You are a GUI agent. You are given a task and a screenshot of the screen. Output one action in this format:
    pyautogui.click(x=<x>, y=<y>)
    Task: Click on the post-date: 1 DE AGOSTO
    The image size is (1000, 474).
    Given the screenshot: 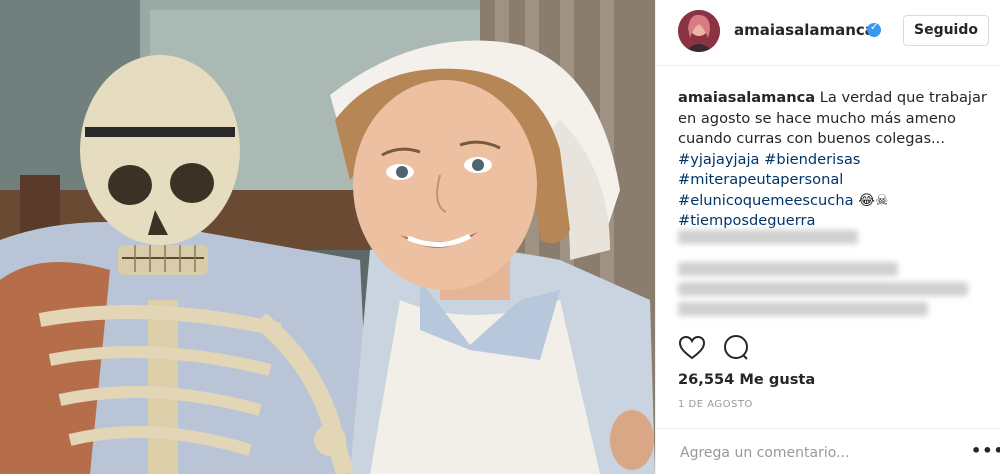 What is the action you would take?
    pyautogui.click(x=715, y=404)
    